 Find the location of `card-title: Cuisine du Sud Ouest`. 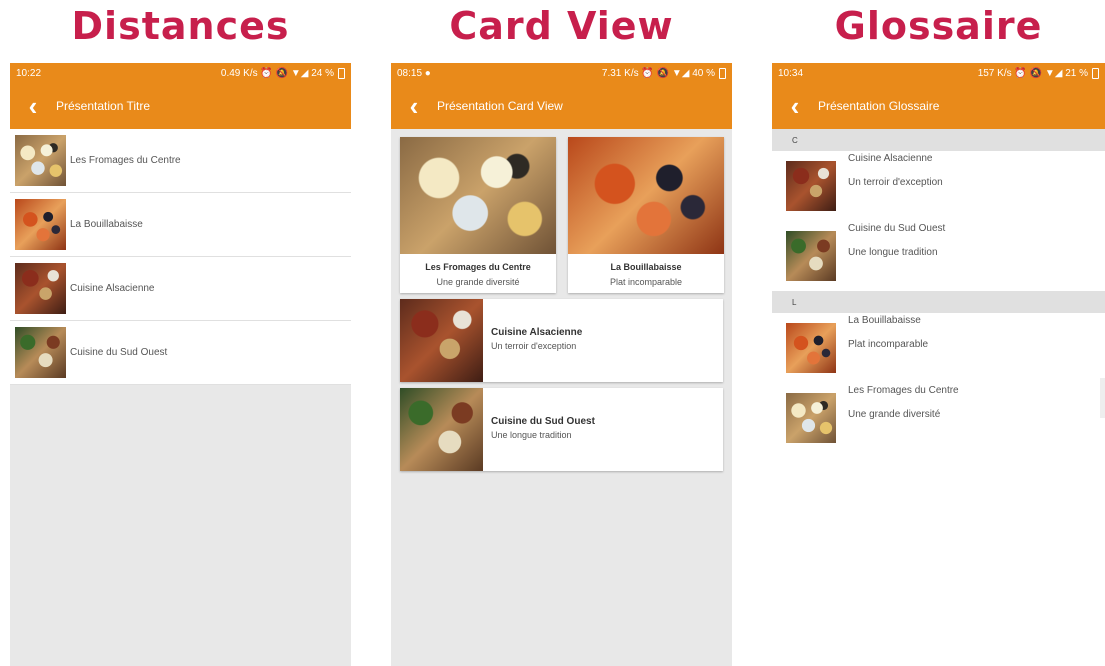

card-title: Cuisine du Sud Ouest is located at coordinates (543, 421).